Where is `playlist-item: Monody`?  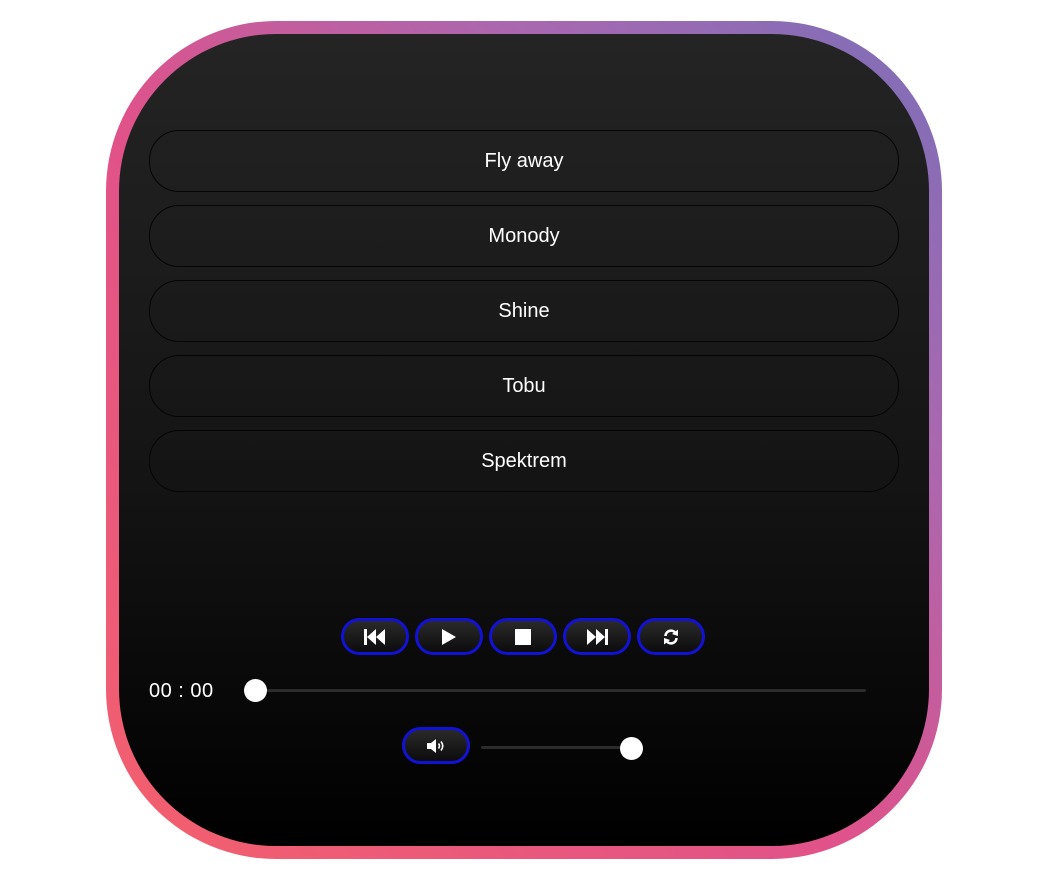 playlist-item: Monody is located at coordinates (524, 236).